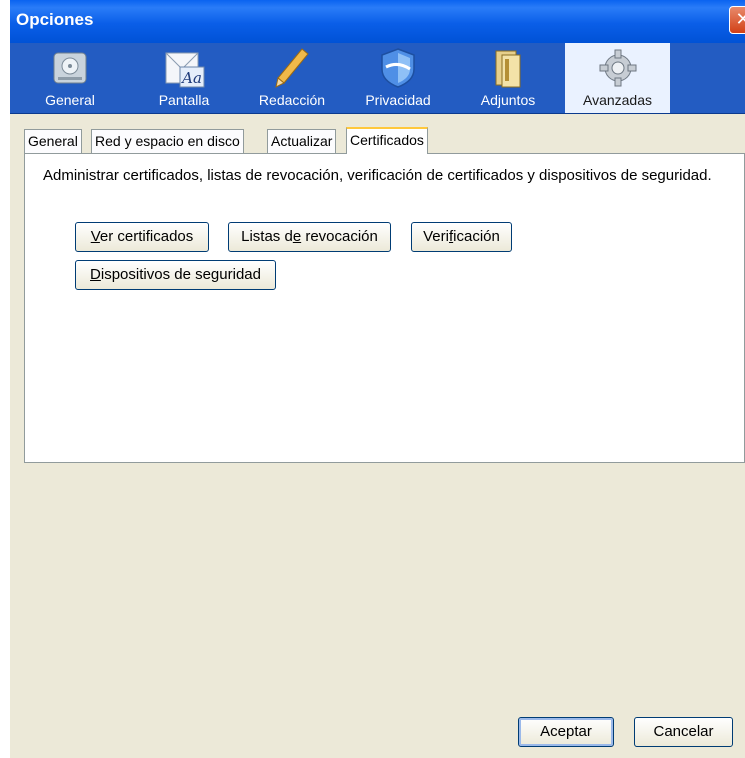  I want to click on button-label: icación, so click(476, 236).